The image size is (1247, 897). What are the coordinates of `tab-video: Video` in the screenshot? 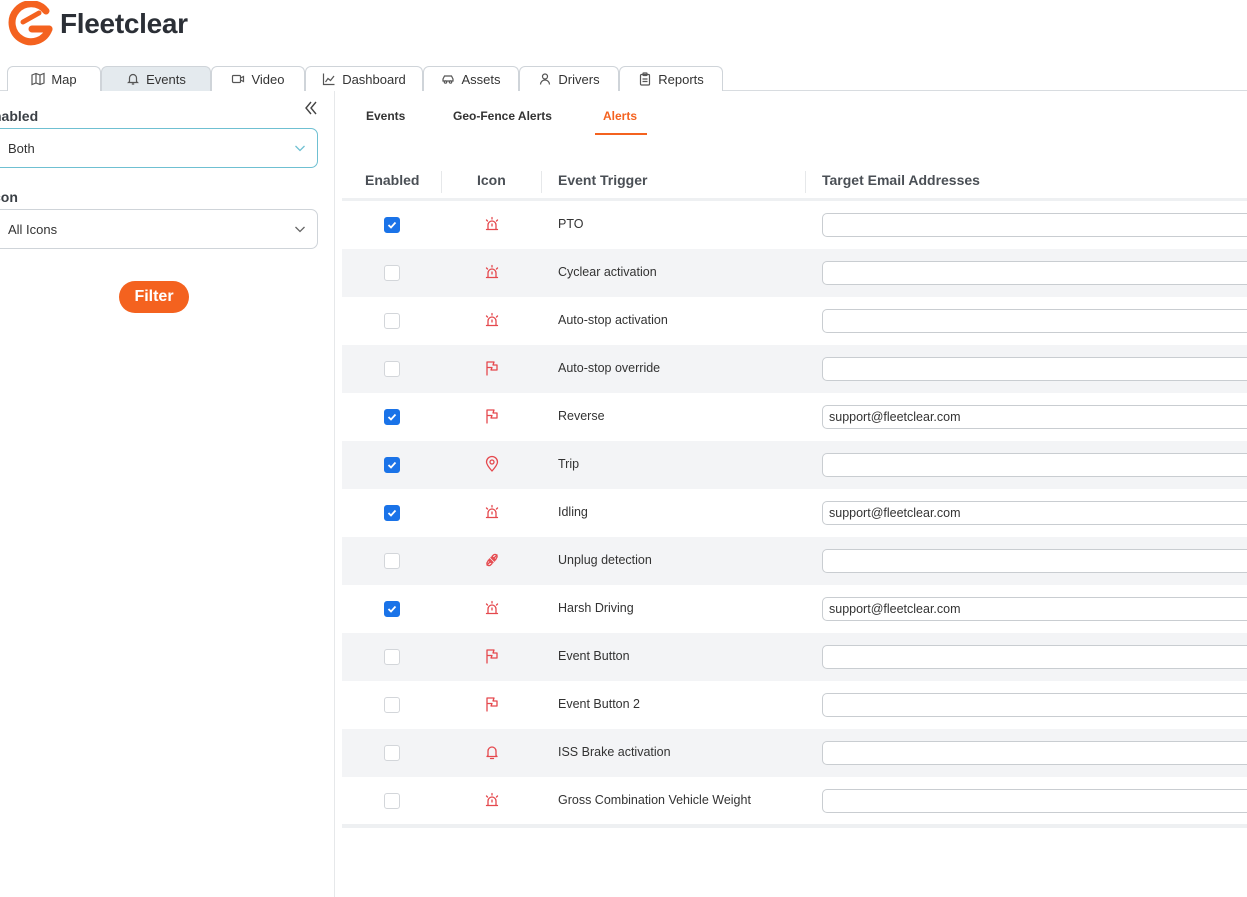 It's located at (258, 78).